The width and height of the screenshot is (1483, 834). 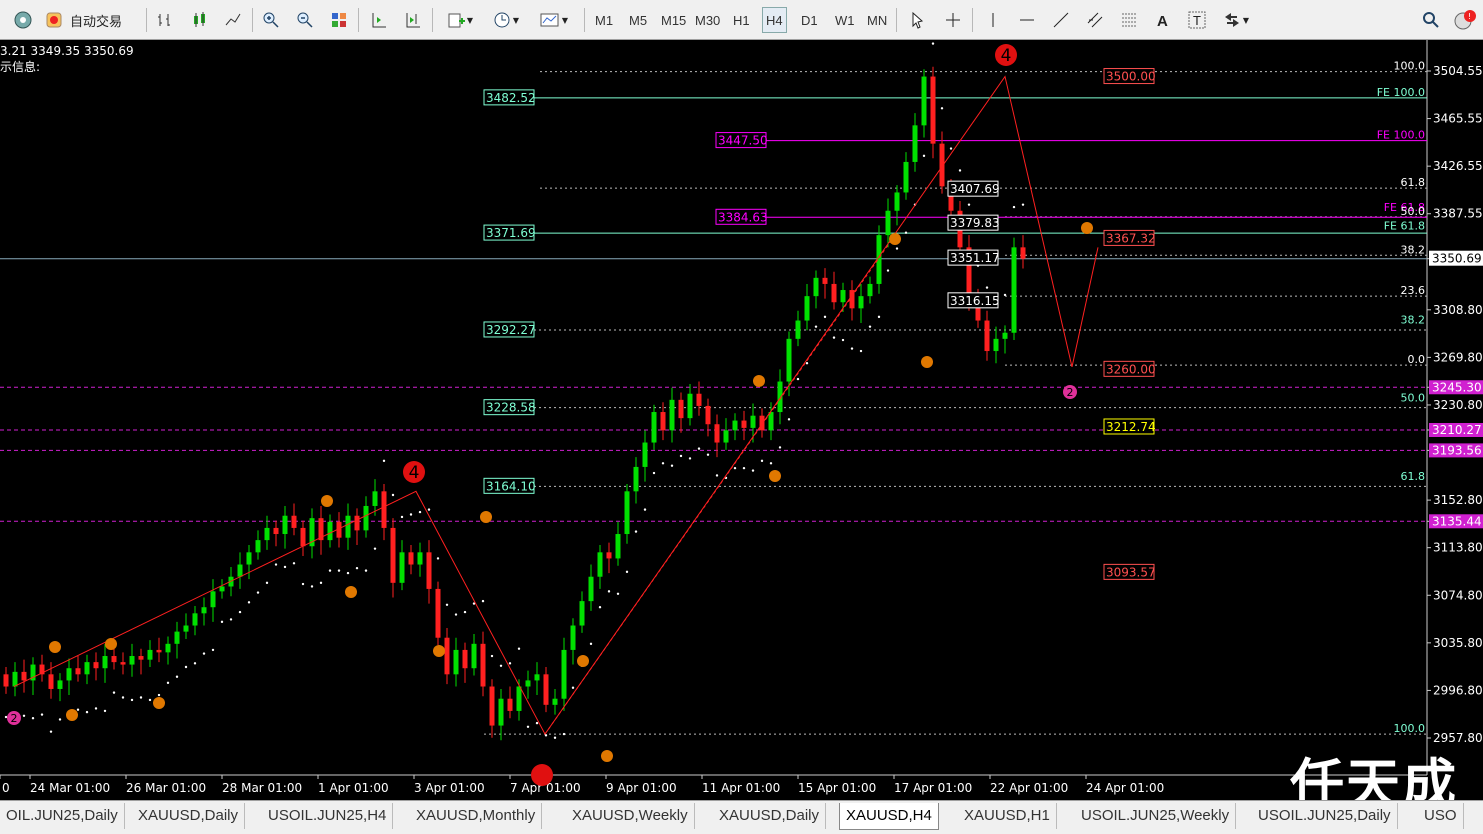 I want to click on text-label-icon: T, so click(x=1197, y=20).